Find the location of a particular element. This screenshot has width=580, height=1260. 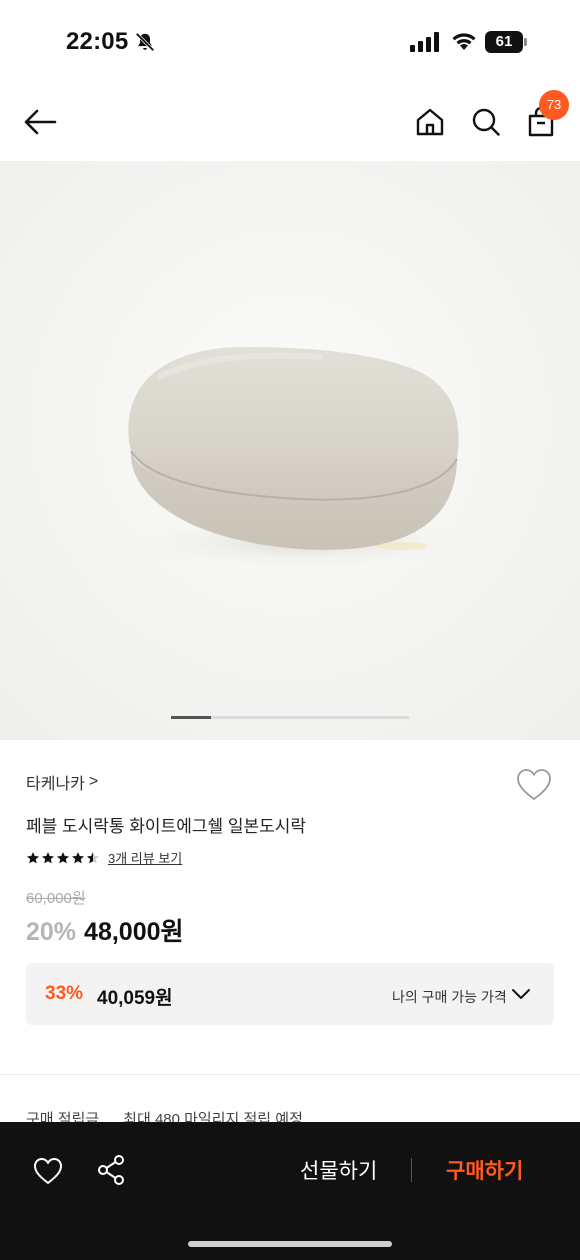

chevron-right-icon: > is located at coordinates (93, 781).